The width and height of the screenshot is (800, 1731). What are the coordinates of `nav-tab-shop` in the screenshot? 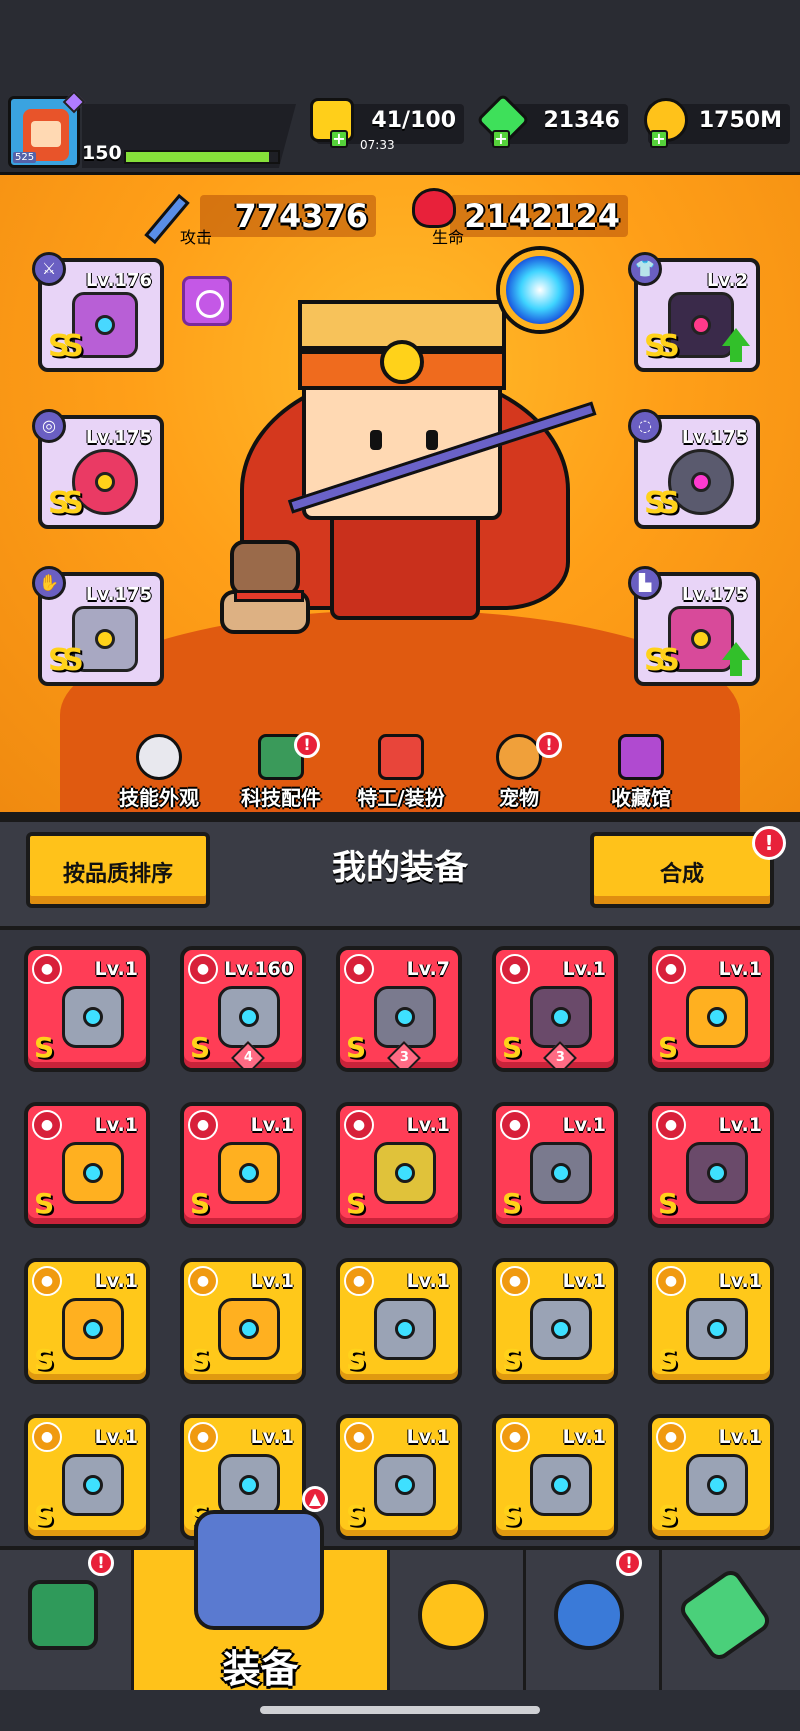 It's located at (67, 1620).